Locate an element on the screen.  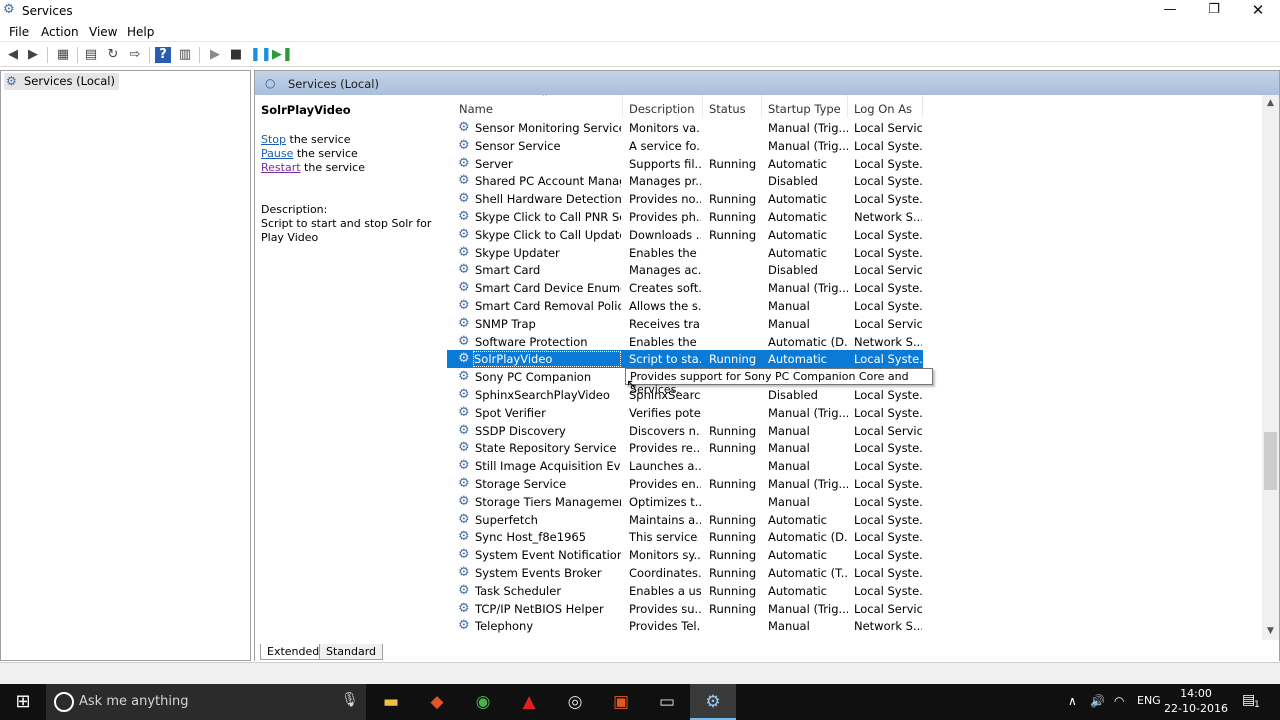
acrobat-icon: ▲ is located at coordinates (529, 702).